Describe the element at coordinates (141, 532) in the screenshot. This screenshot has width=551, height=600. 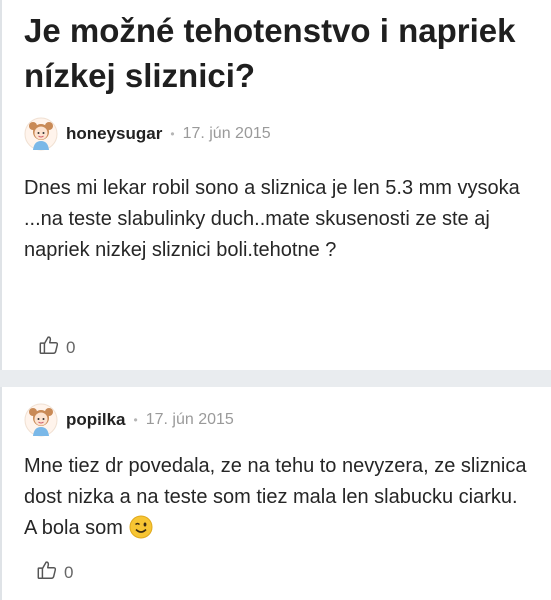
I see `wink-emoji-icon` at that location.